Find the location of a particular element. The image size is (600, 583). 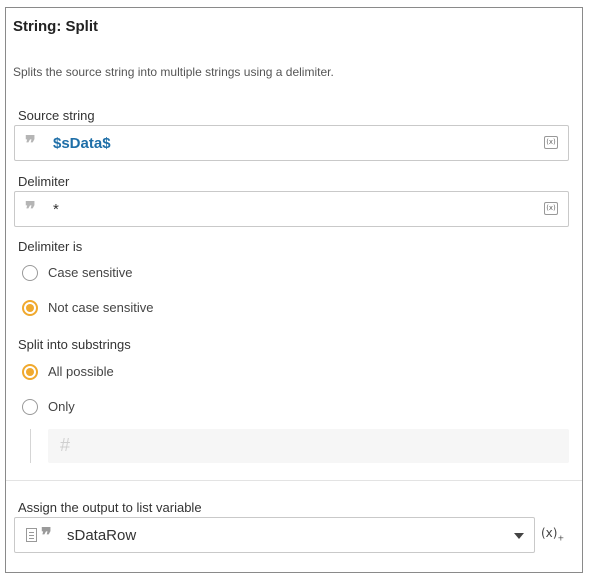

add-variable-button: (x)+ is located at coordinates (552, 534).